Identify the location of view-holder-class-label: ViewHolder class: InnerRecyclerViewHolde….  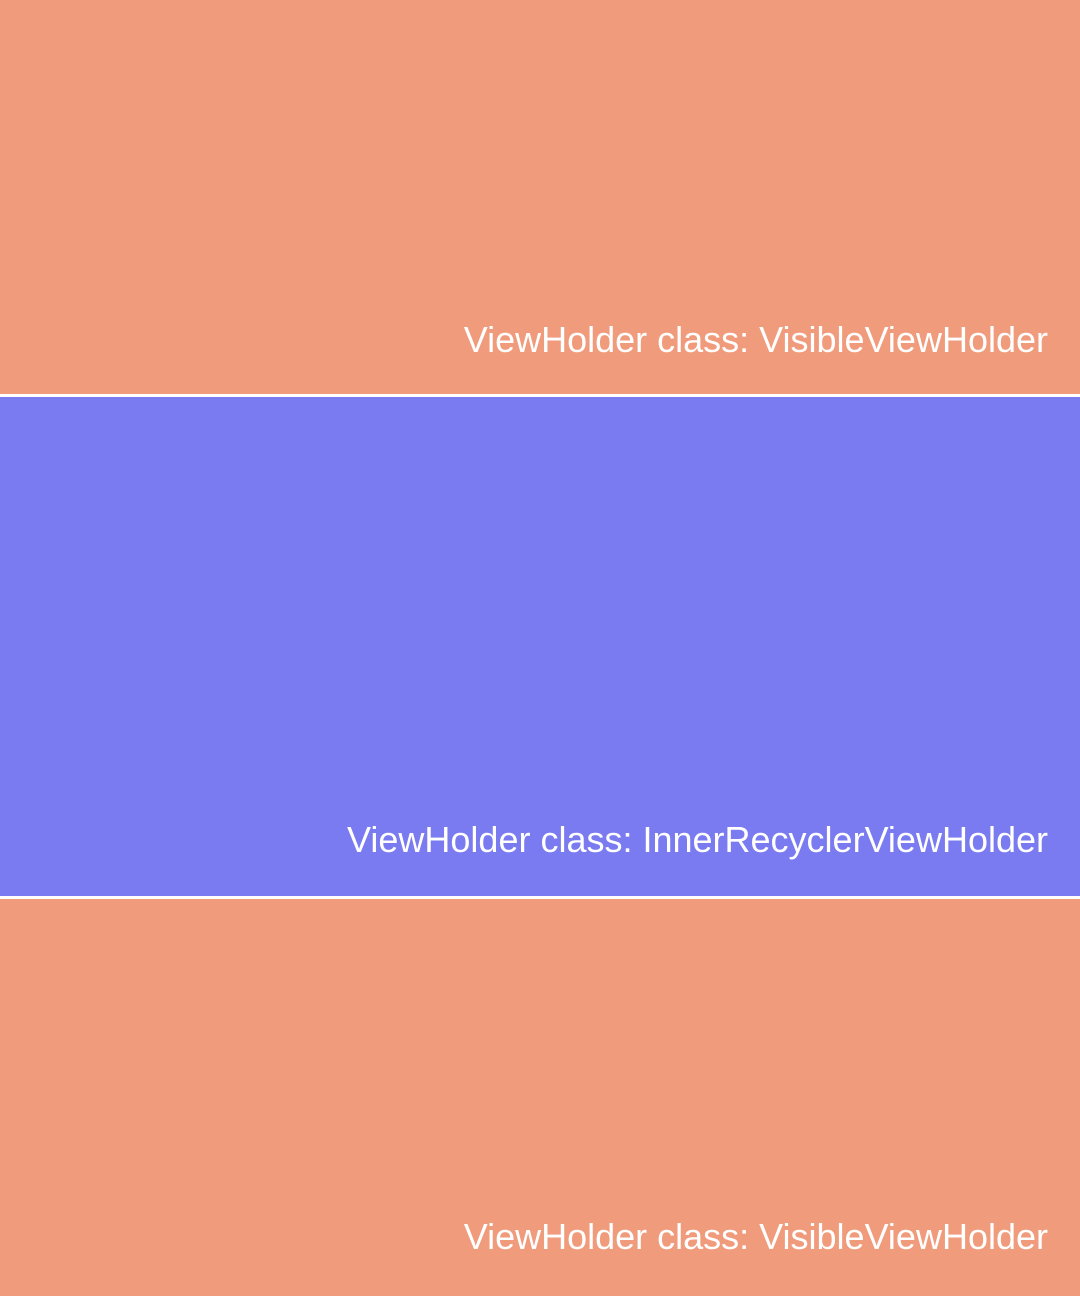
(697, 839).